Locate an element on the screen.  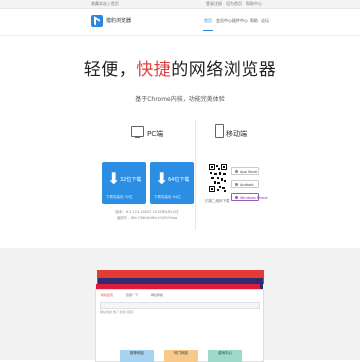
mock-bookmark-bar: 网址导航 热门 新闻 视频 is located at coordinates (116, 312).